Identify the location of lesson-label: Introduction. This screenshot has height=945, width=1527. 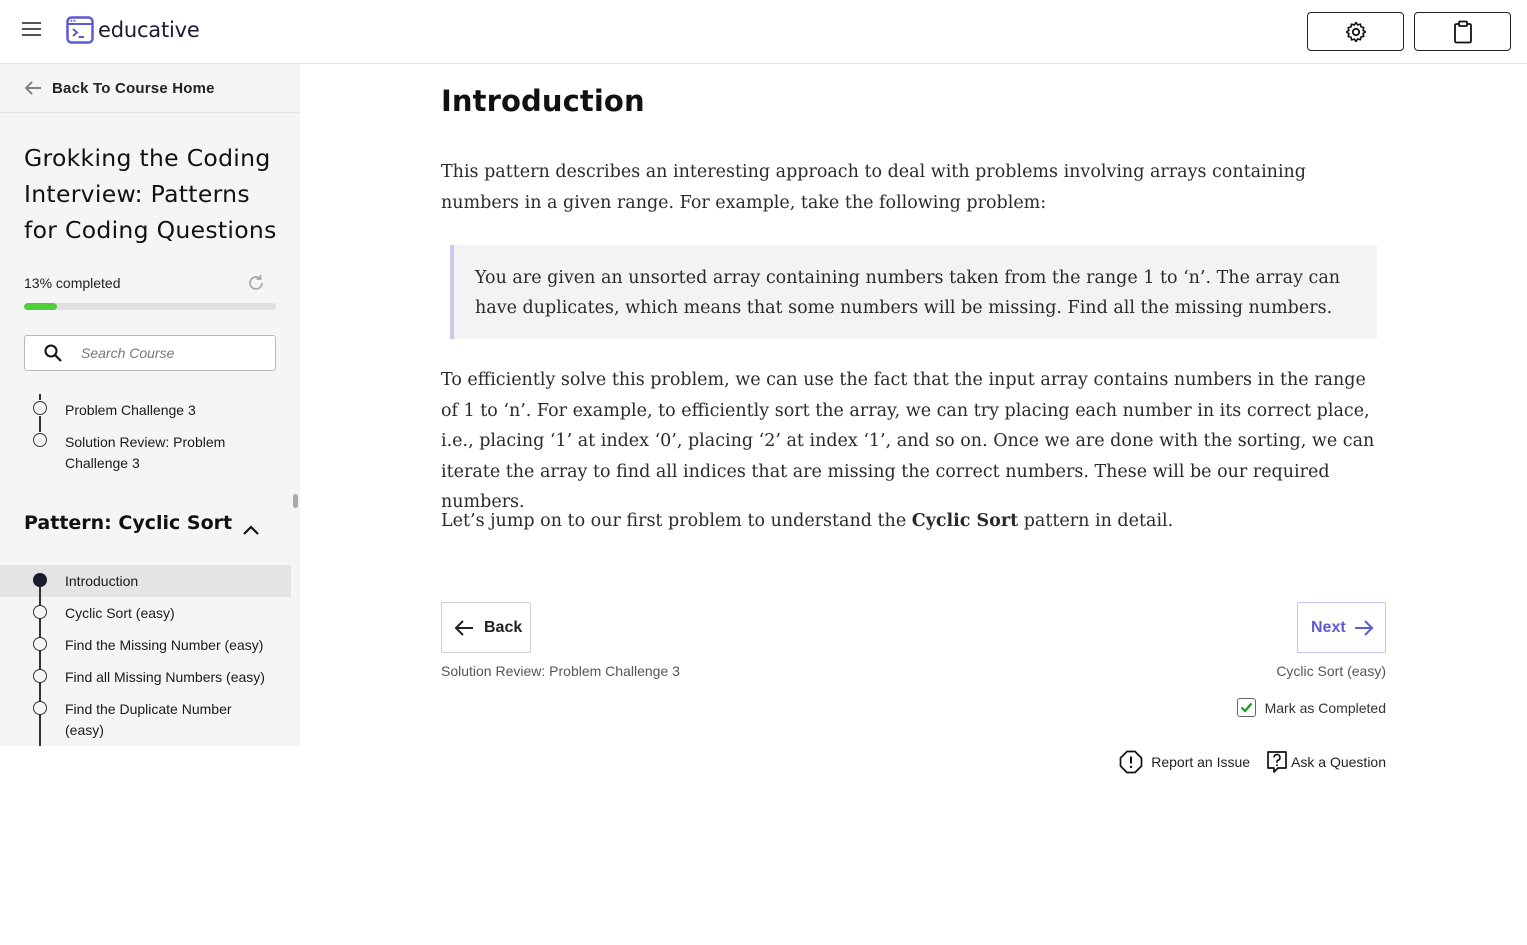
(102, 581).